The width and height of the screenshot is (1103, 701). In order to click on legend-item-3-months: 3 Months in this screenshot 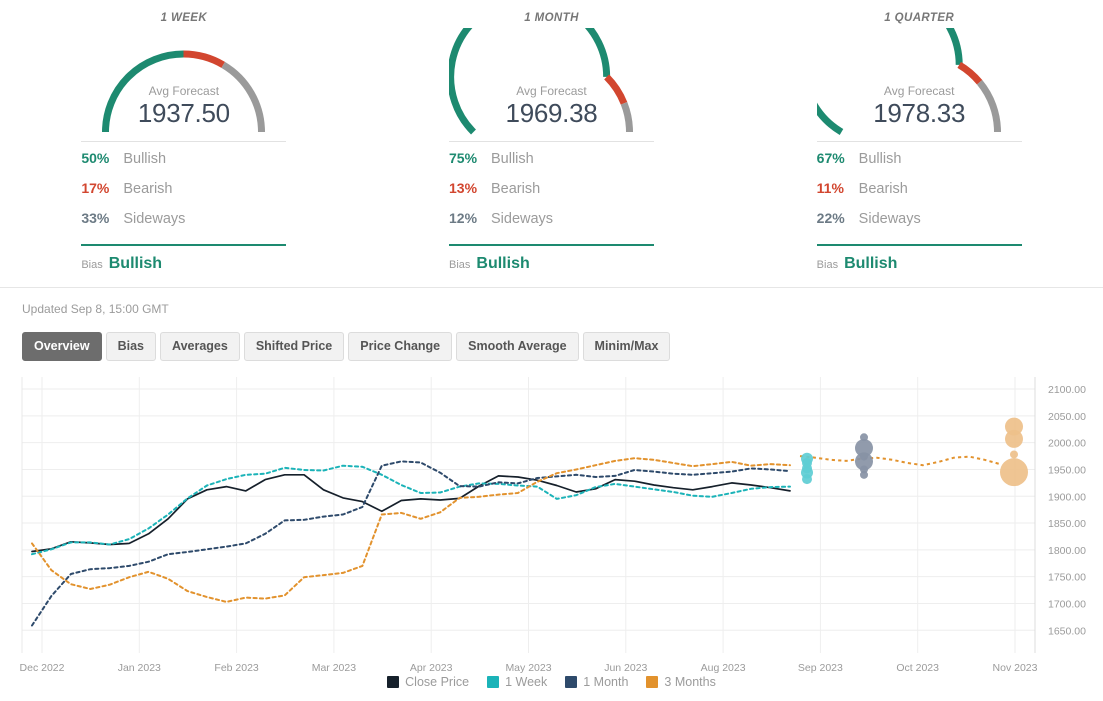, I will do `click(681, 682)`.